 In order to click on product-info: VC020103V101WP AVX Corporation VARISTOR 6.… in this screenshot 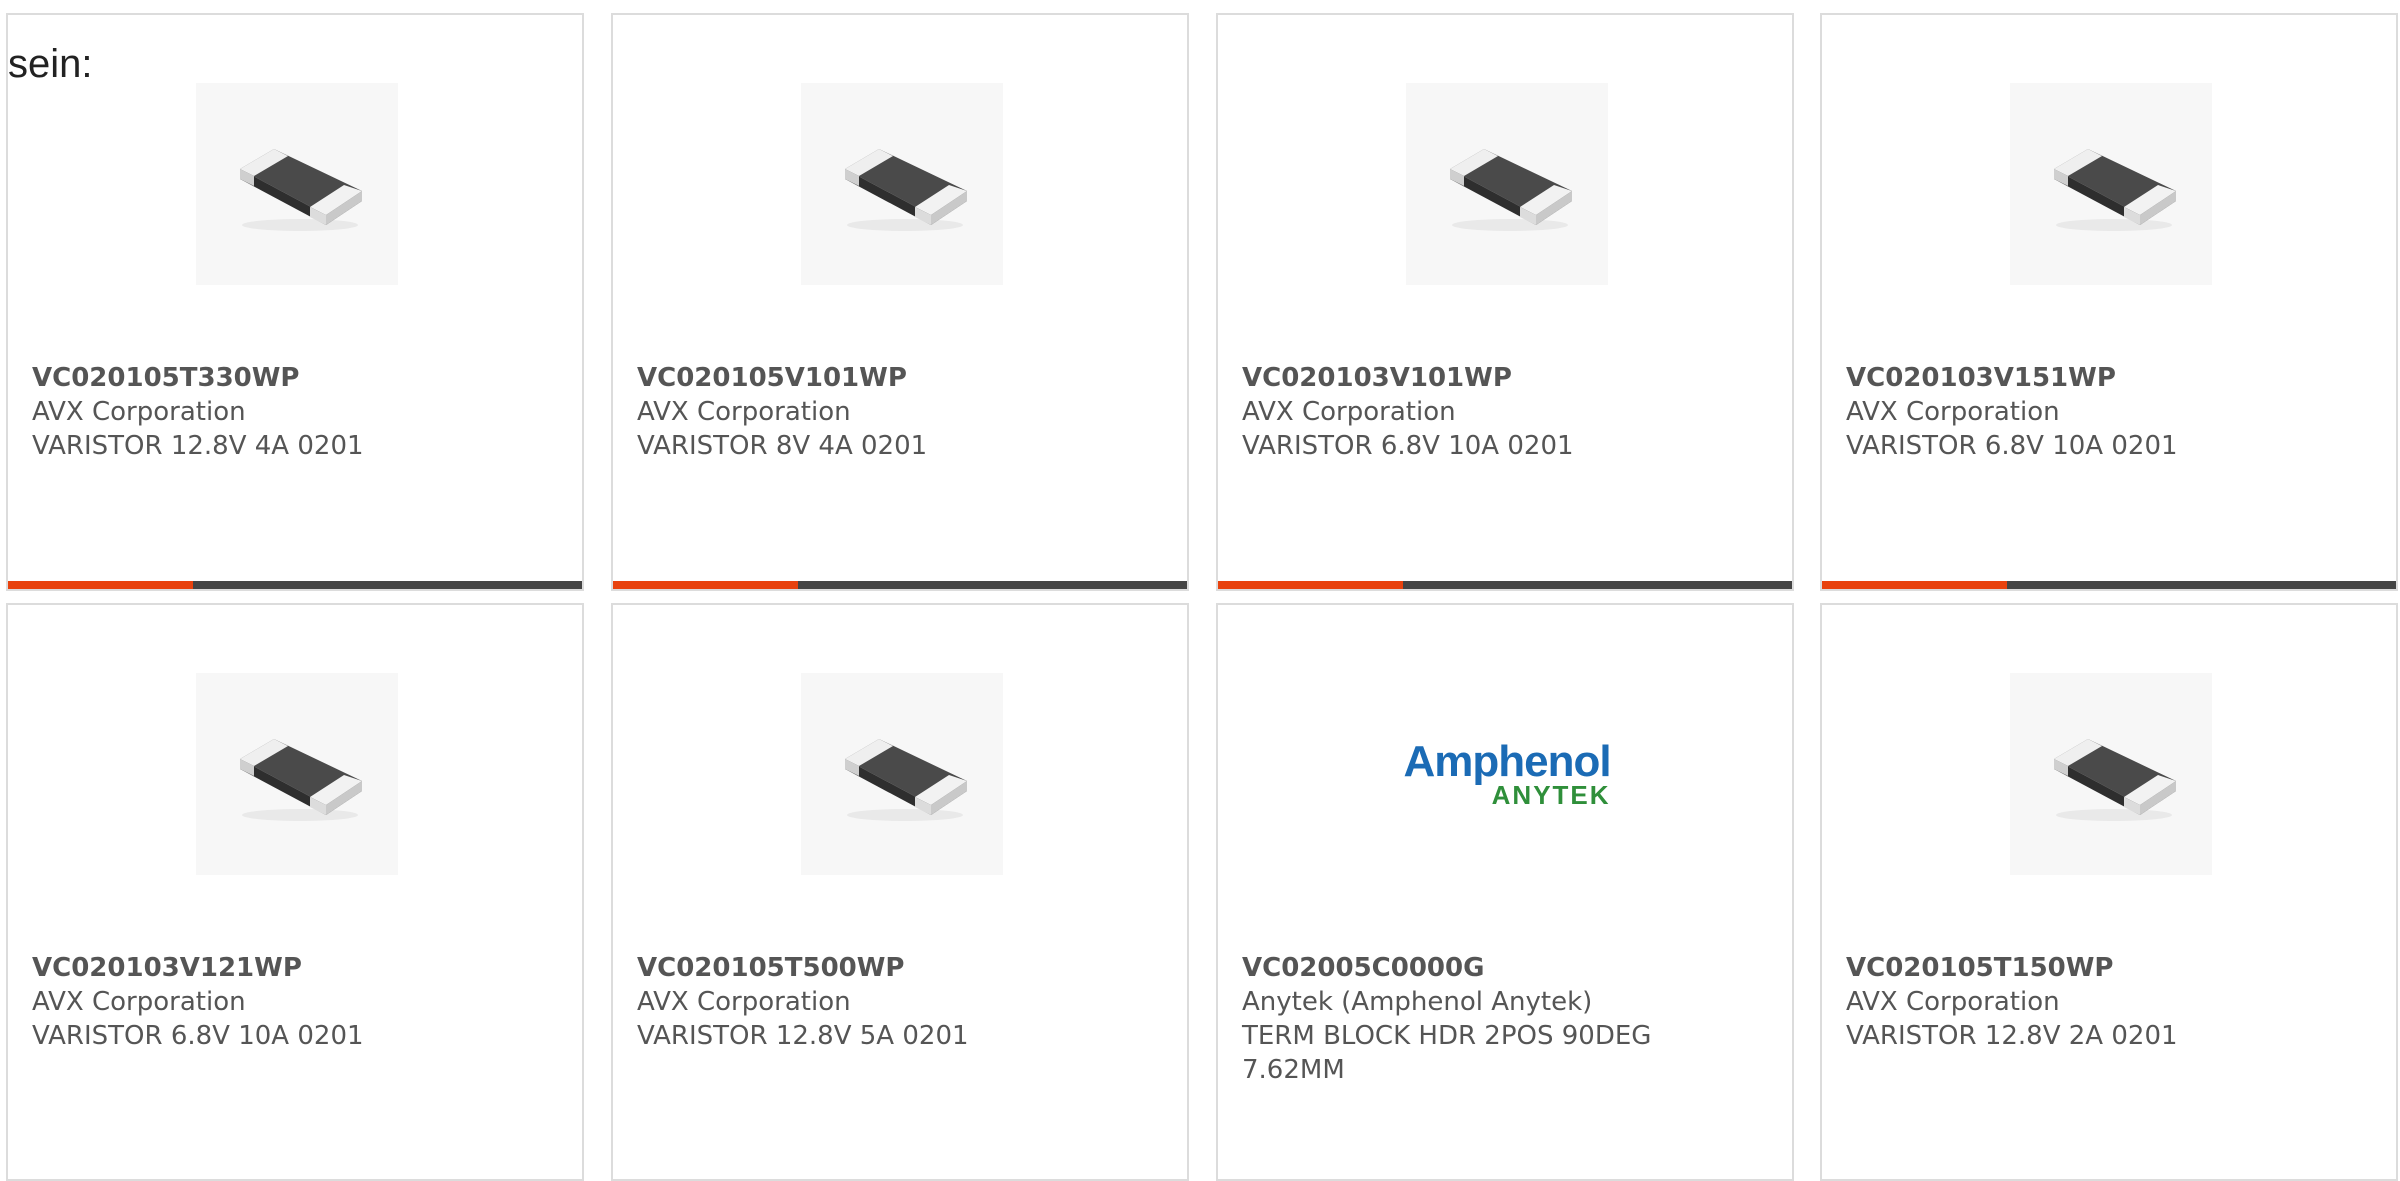, I will do `click(1502, 412)`.